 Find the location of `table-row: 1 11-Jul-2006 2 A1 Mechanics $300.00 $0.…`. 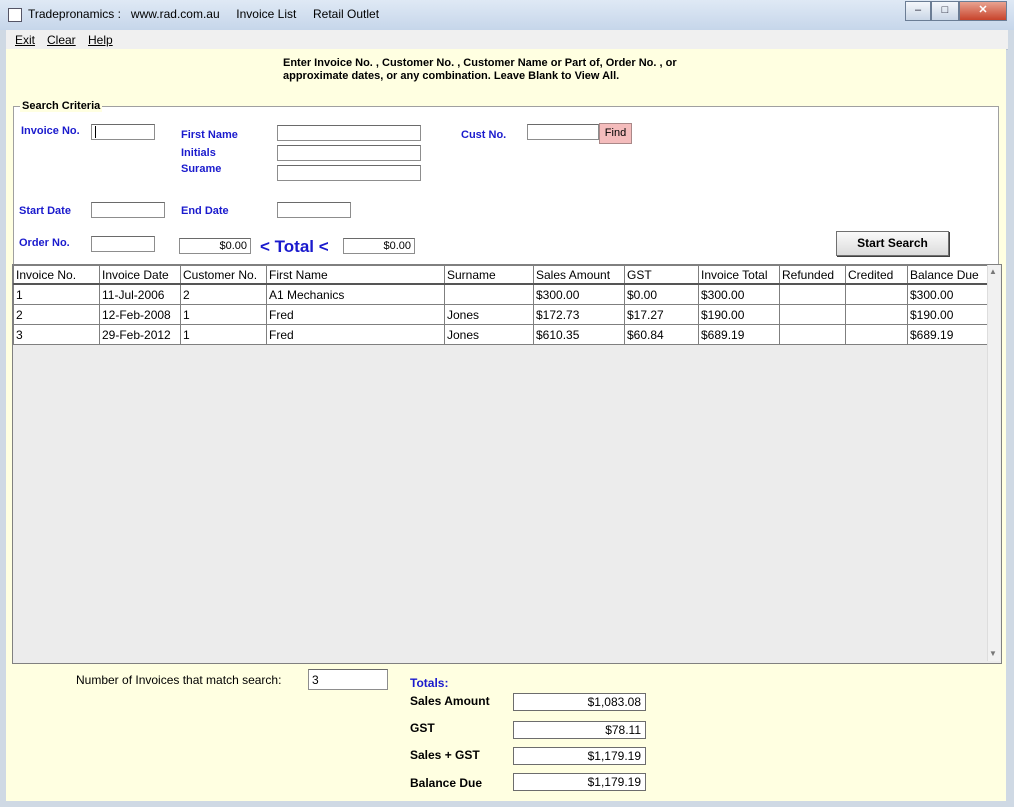

table-row: 1 11-Jul-2006 2 A1 Mechanics $300.00 $0.… is located at coordinates (500, 294).